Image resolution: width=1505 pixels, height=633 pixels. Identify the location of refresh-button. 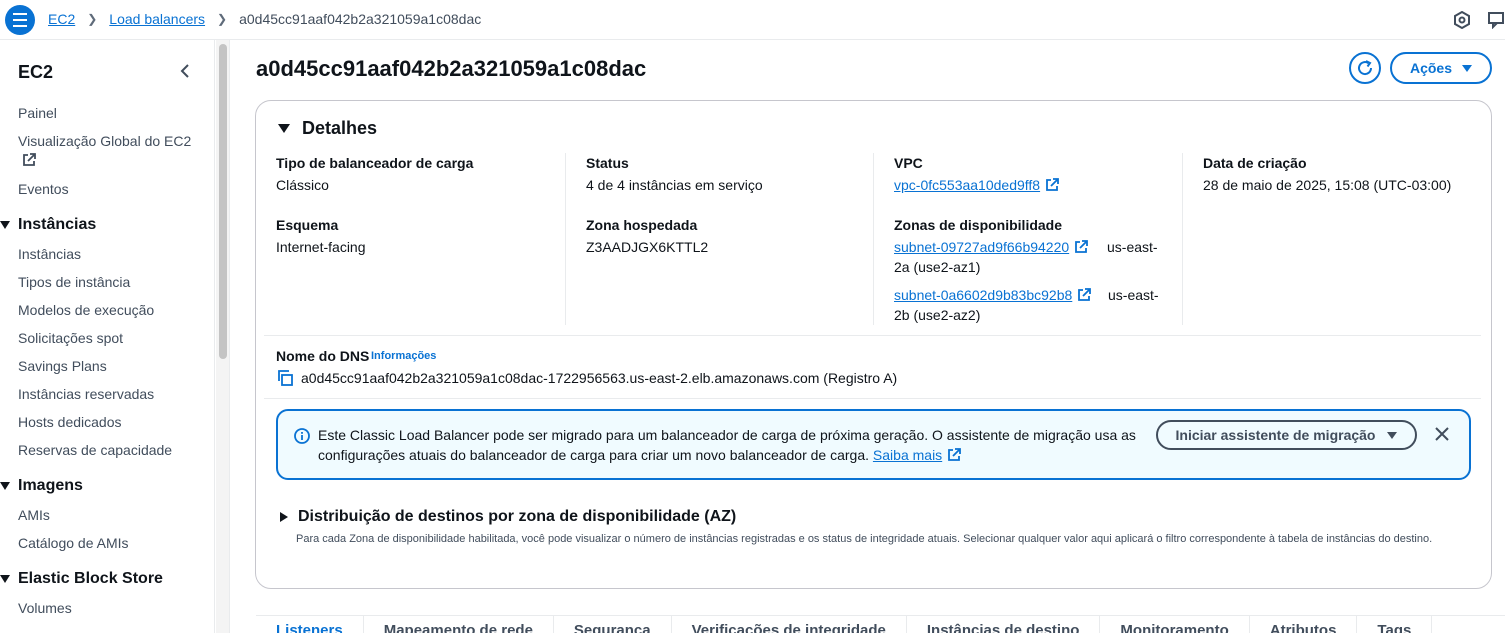
(1365, 68).